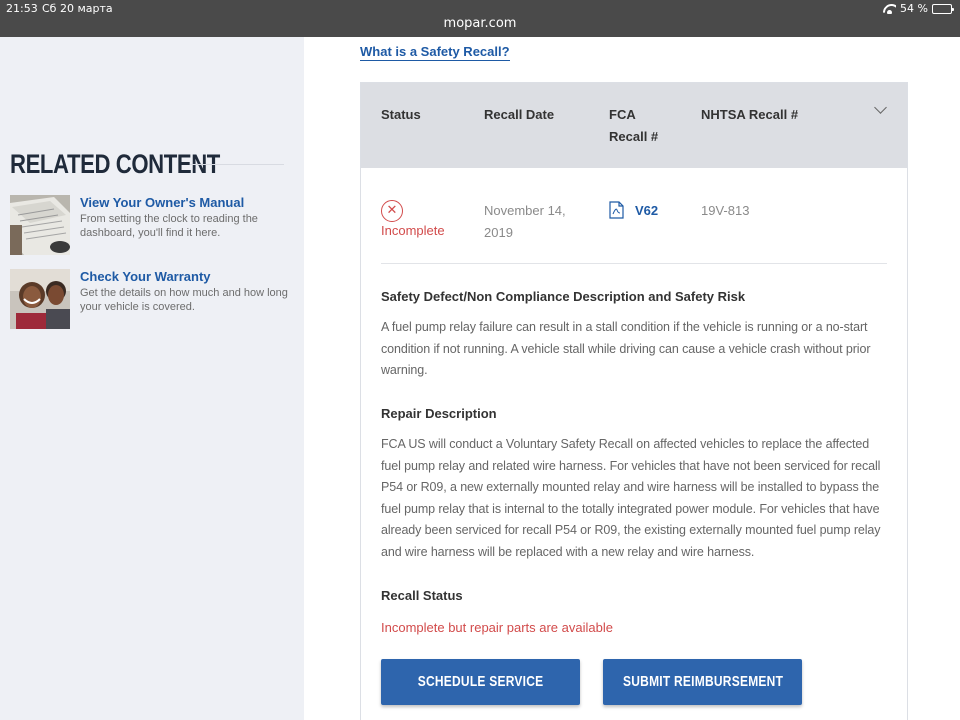 The width and height of the screenshot is (960, 720). What do you see at coordinates (40, 225) in the screenshot?
I see `owners-manual-thumbnail-icon` at bounding box center [40, 225].